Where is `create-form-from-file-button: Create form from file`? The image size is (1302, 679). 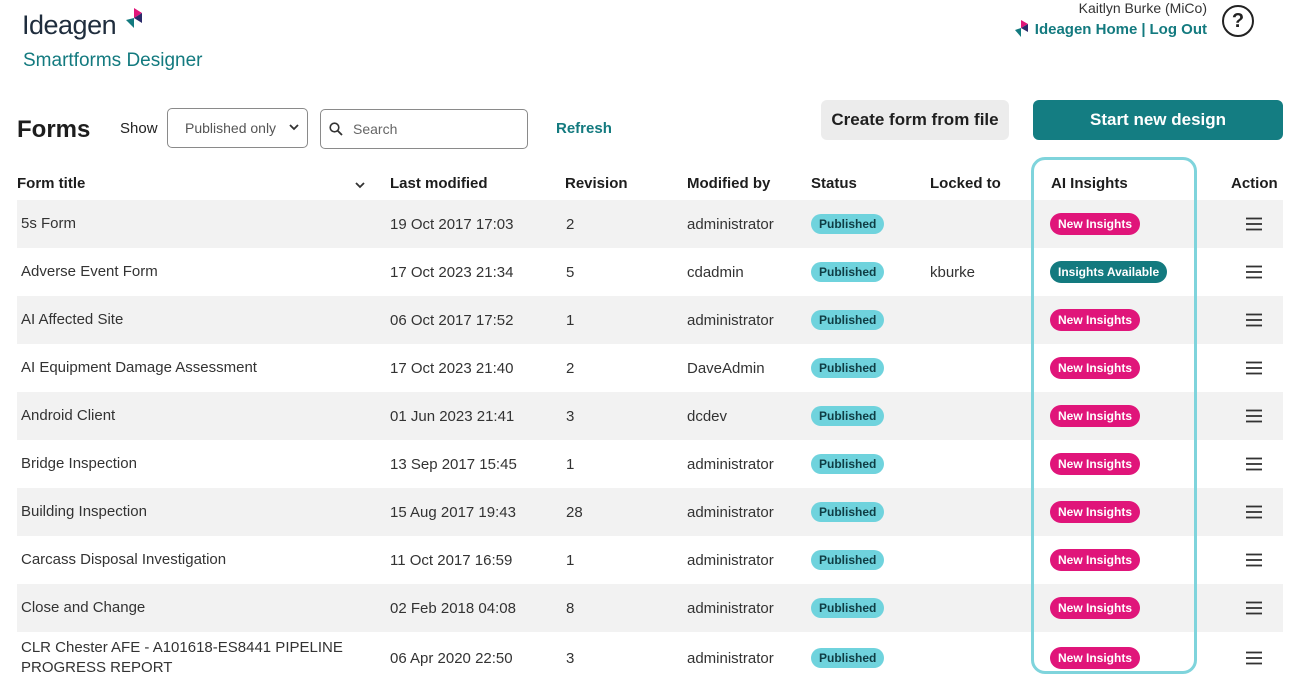
create-form-from-file-button: Create form from file is located at coordinates (915, 120).